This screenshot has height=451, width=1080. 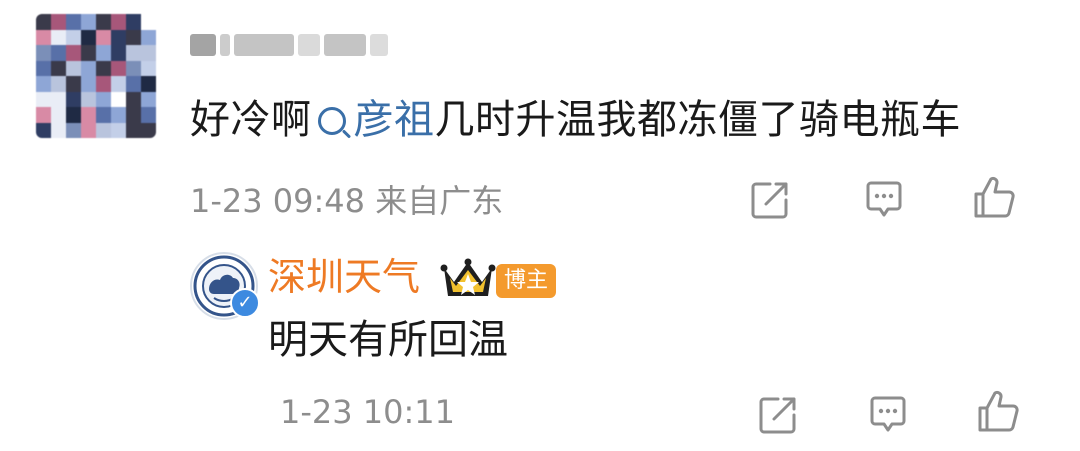 What do you see at coordinates (292, 45) in the screenshot?
I see `commenter-name-blurred` at bounding box center [292, 45].